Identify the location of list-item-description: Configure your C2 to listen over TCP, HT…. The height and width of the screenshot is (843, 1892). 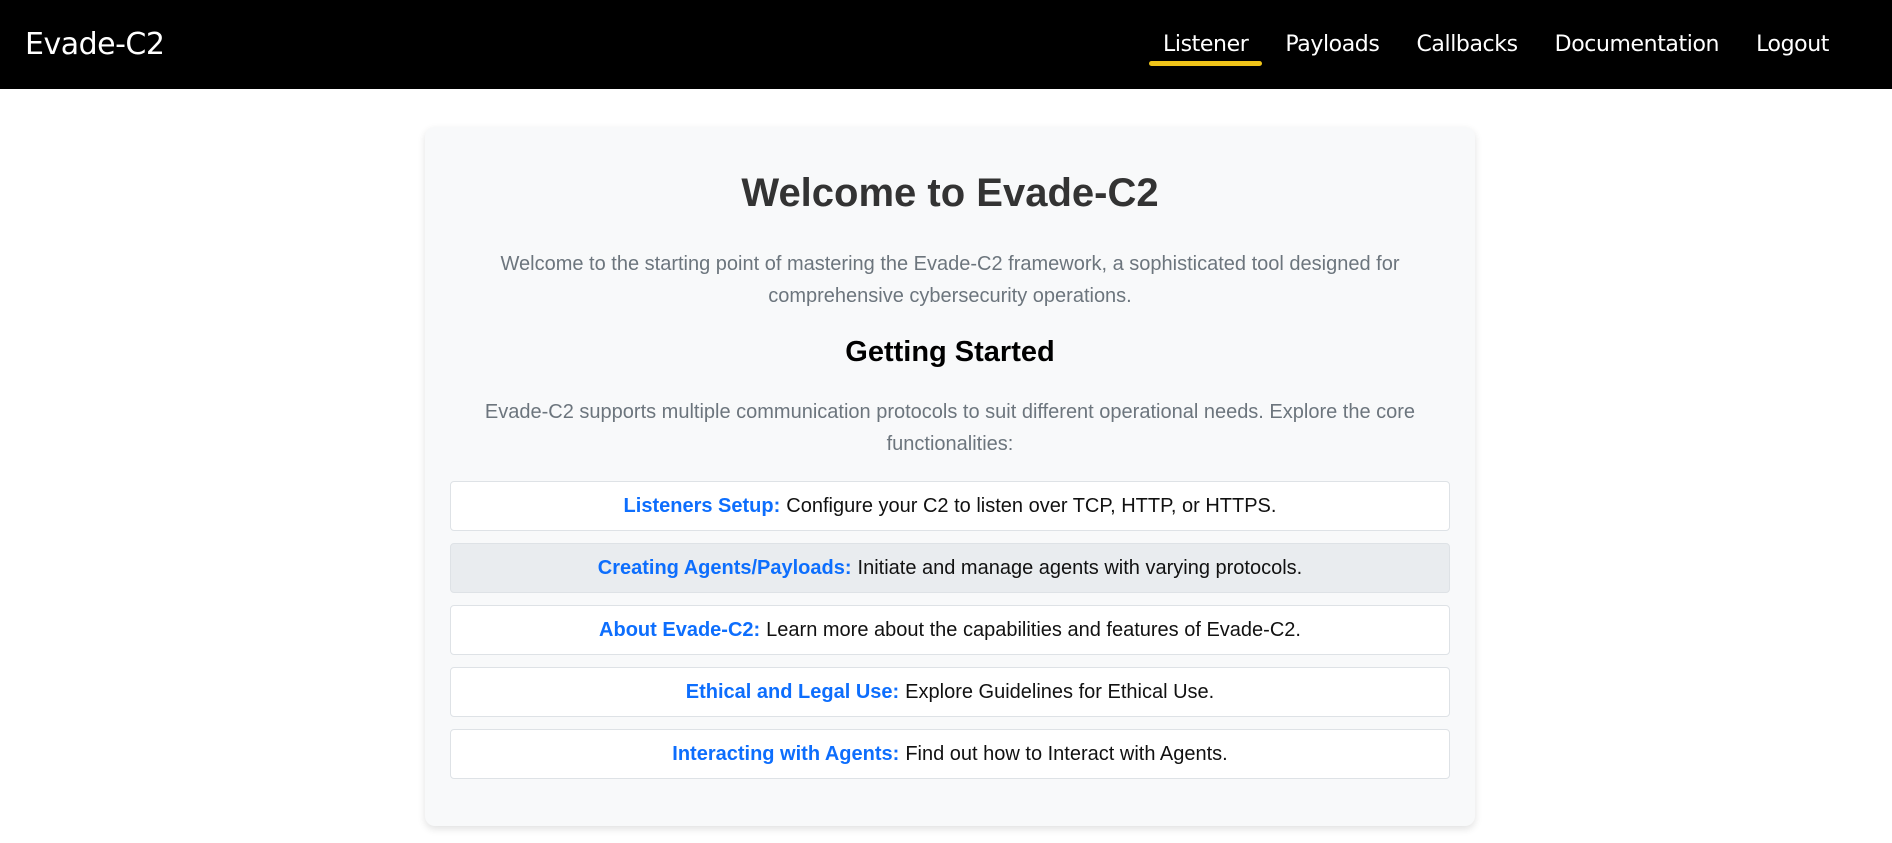
(1031, 505).